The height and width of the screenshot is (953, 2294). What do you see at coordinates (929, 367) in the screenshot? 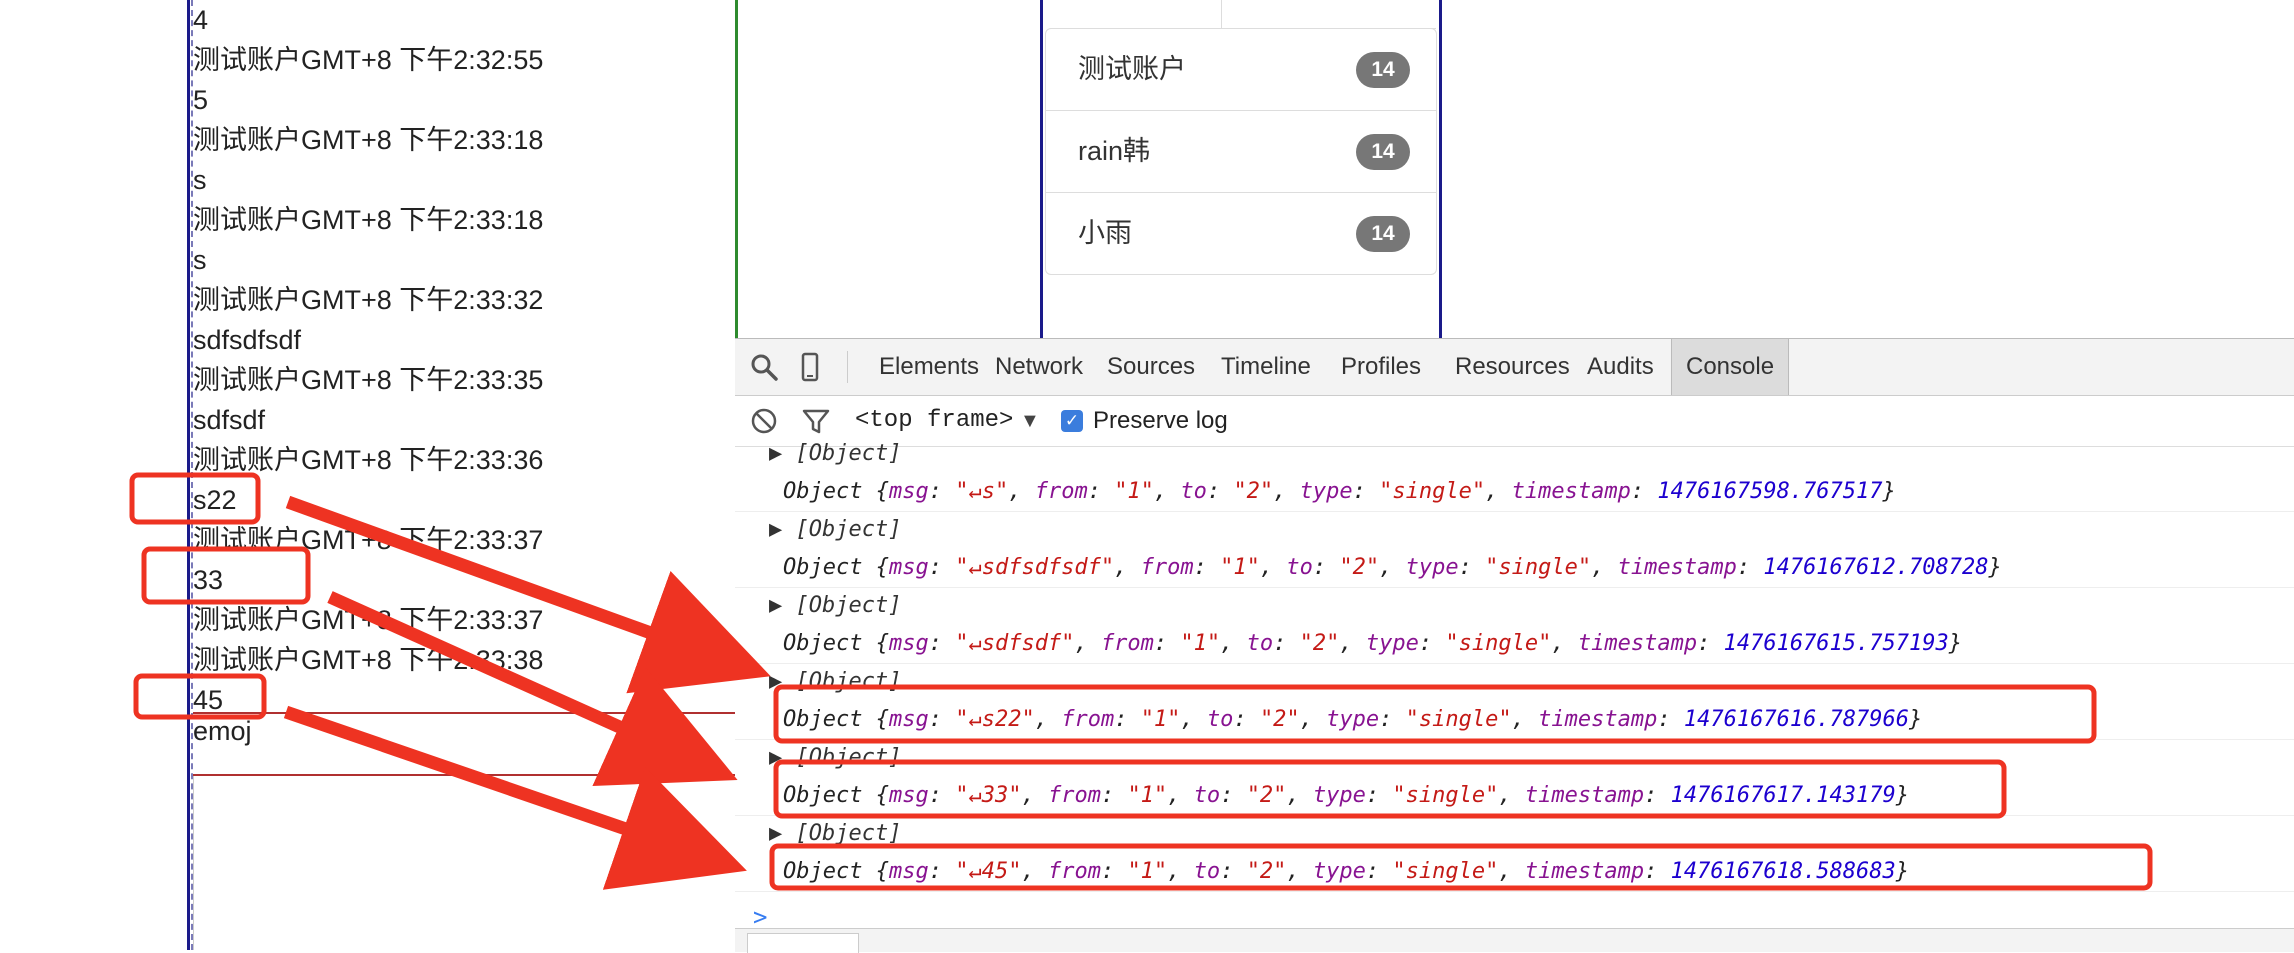
I see `tab-elements: Elements` at bounding box center [929, 367].